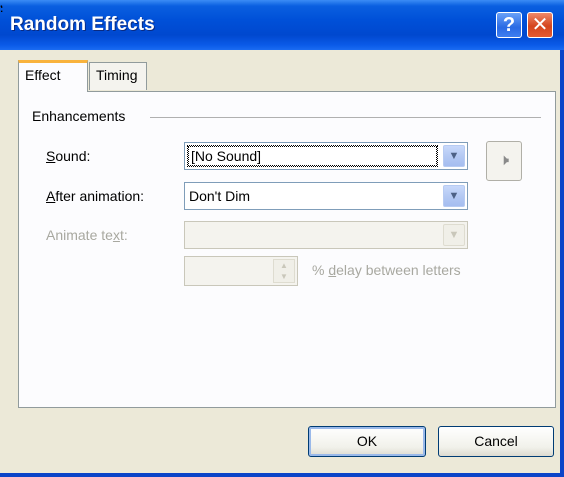 The image size is (564, 477). Describe the element at coordinates (284, 271) in the screenshot. I see `spinner-arrows-icon: ▲ ▼` at that location.